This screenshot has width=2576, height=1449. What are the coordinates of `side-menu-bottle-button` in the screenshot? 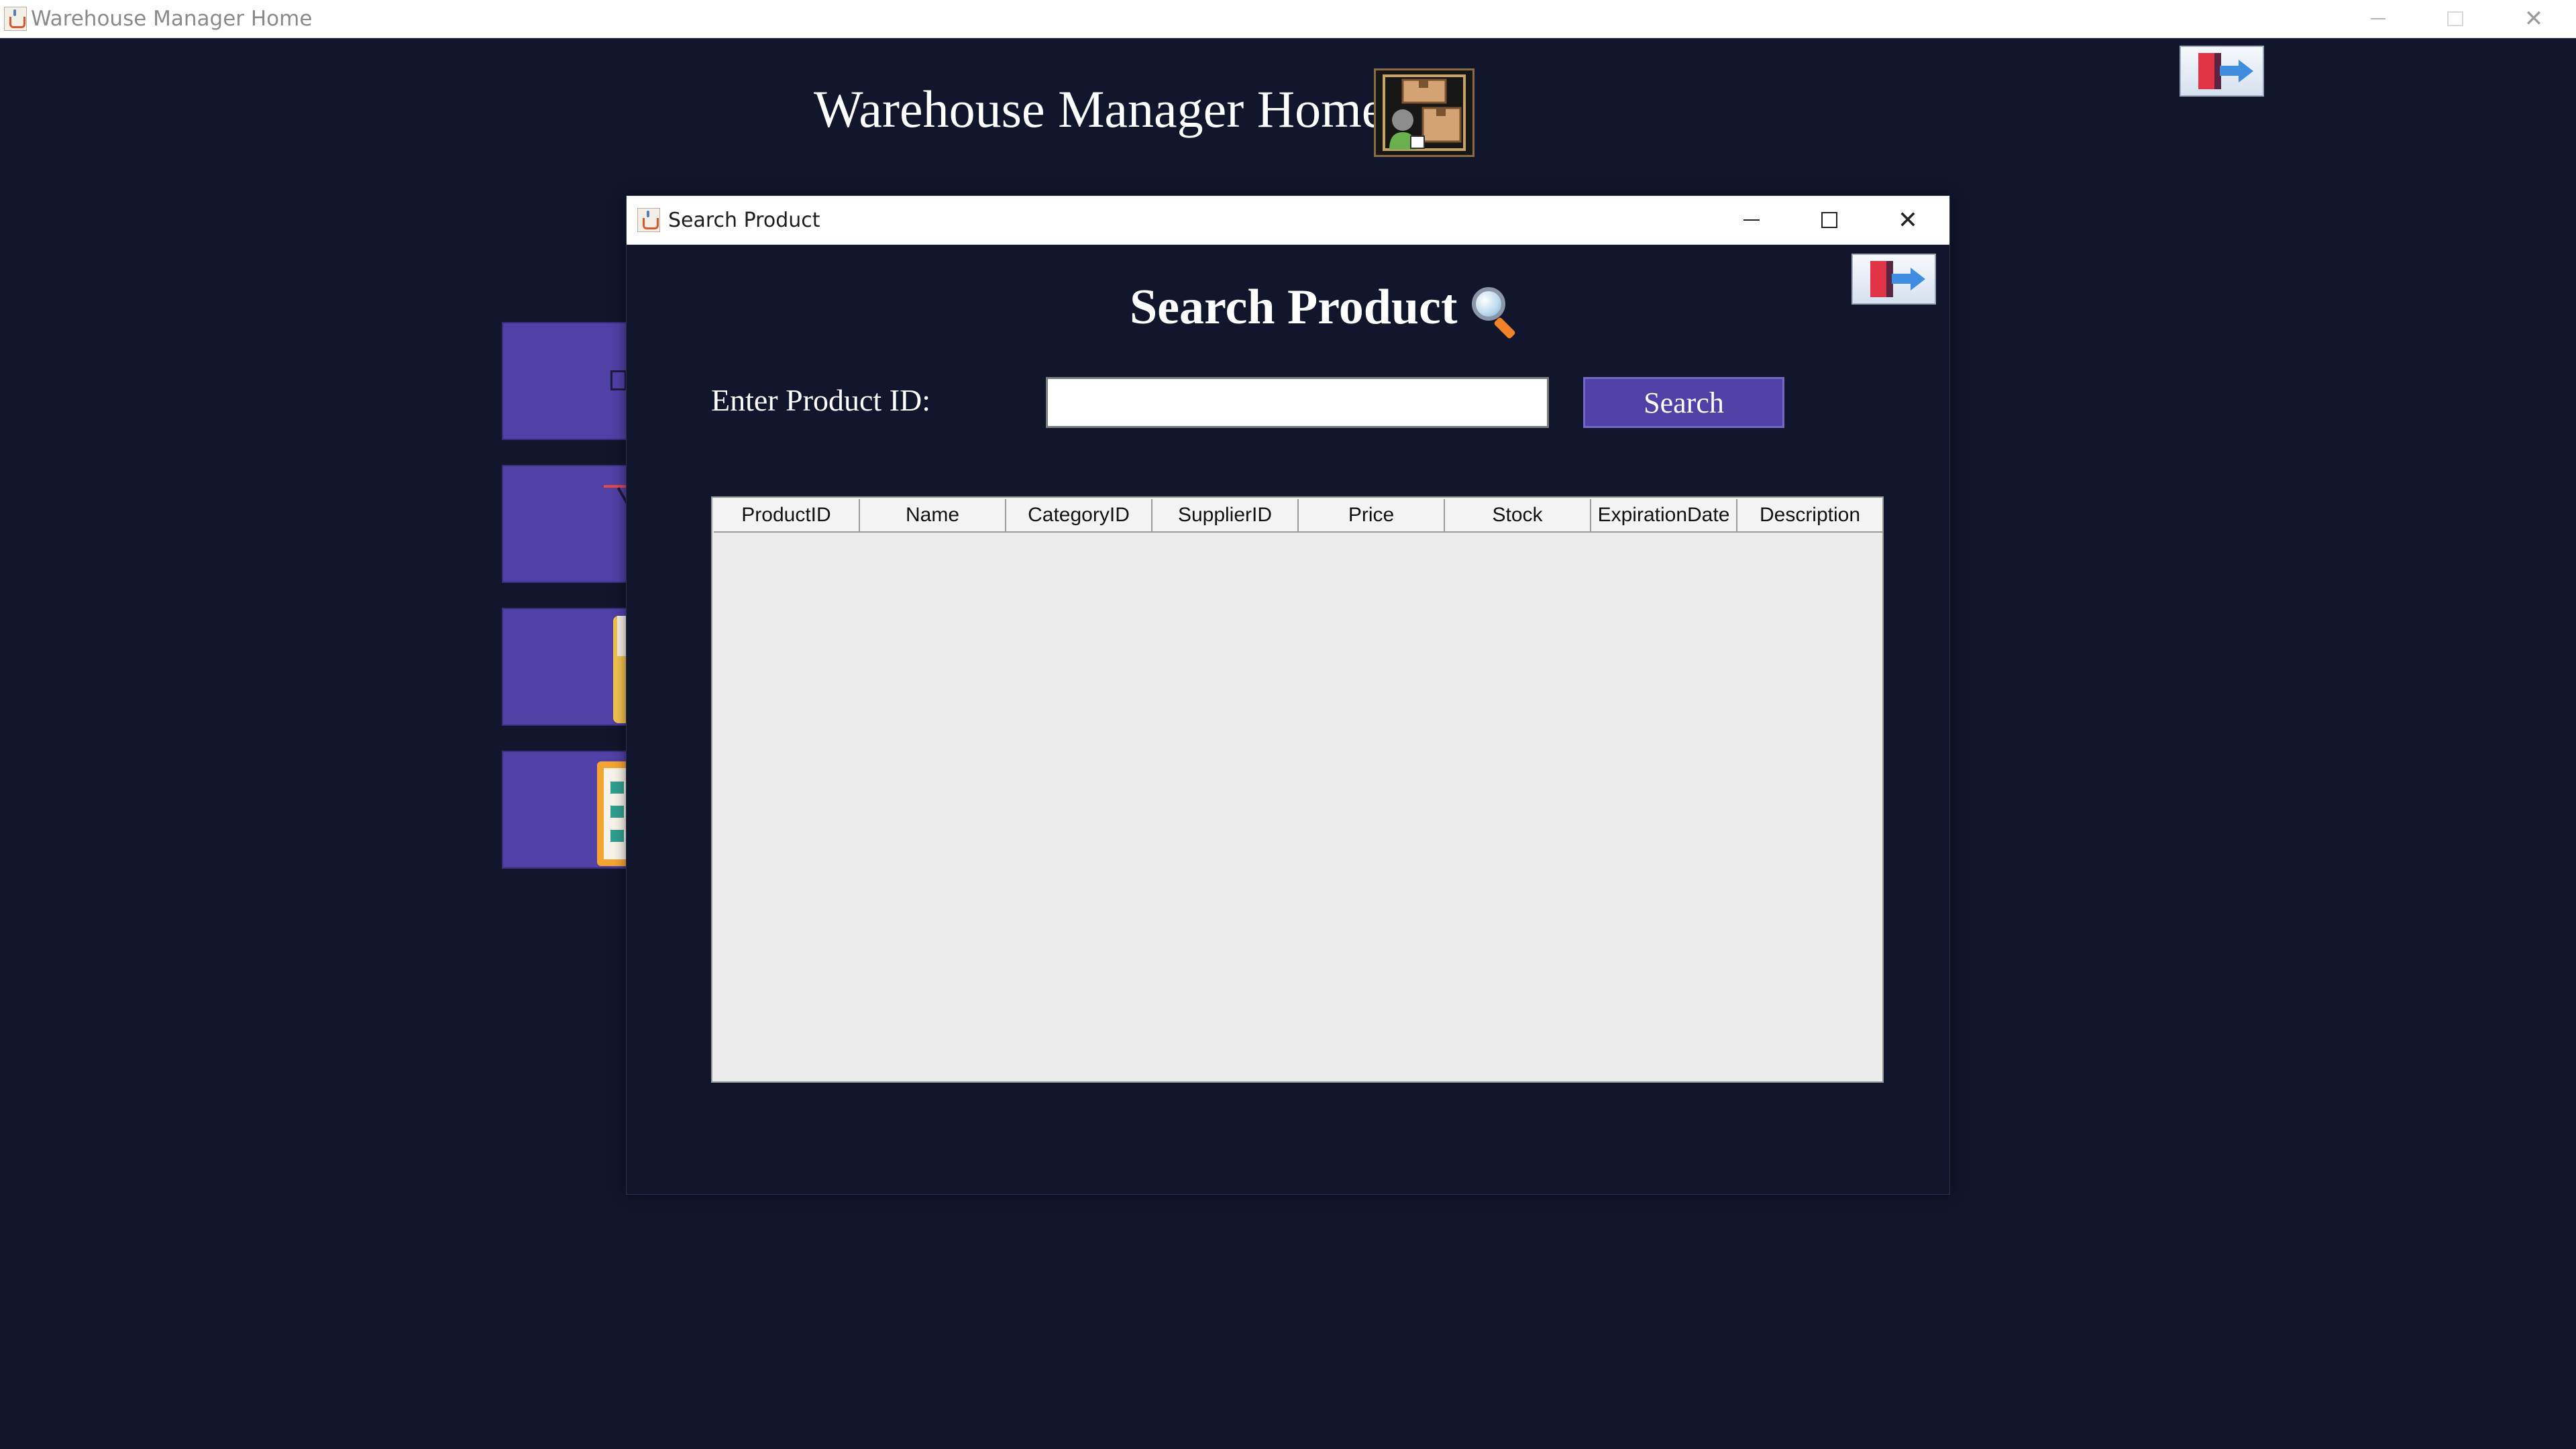 It's located at (565, 667).